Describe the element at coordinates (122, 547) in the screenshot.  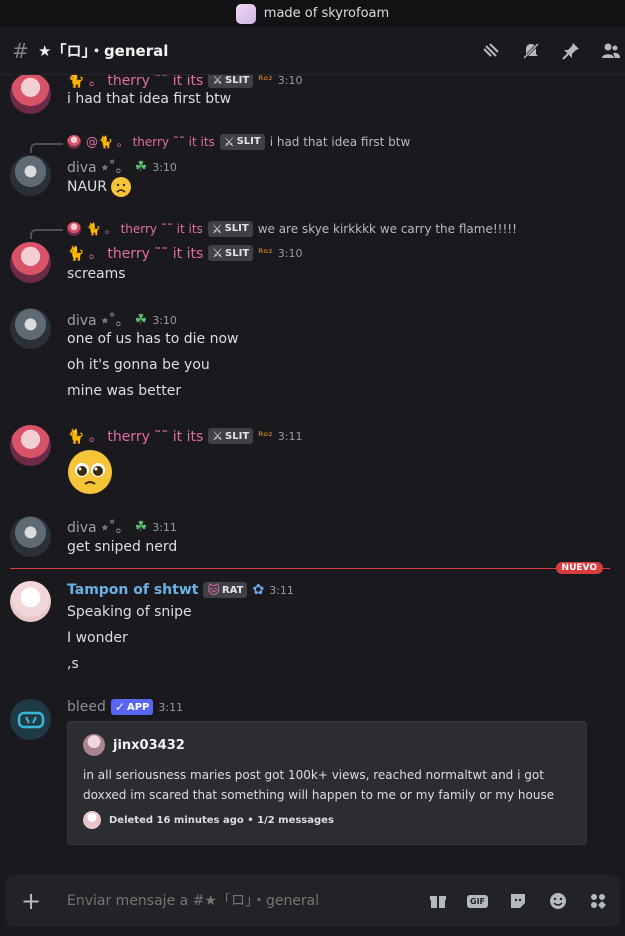
I see `message-text: get sniped nerd` at that location.